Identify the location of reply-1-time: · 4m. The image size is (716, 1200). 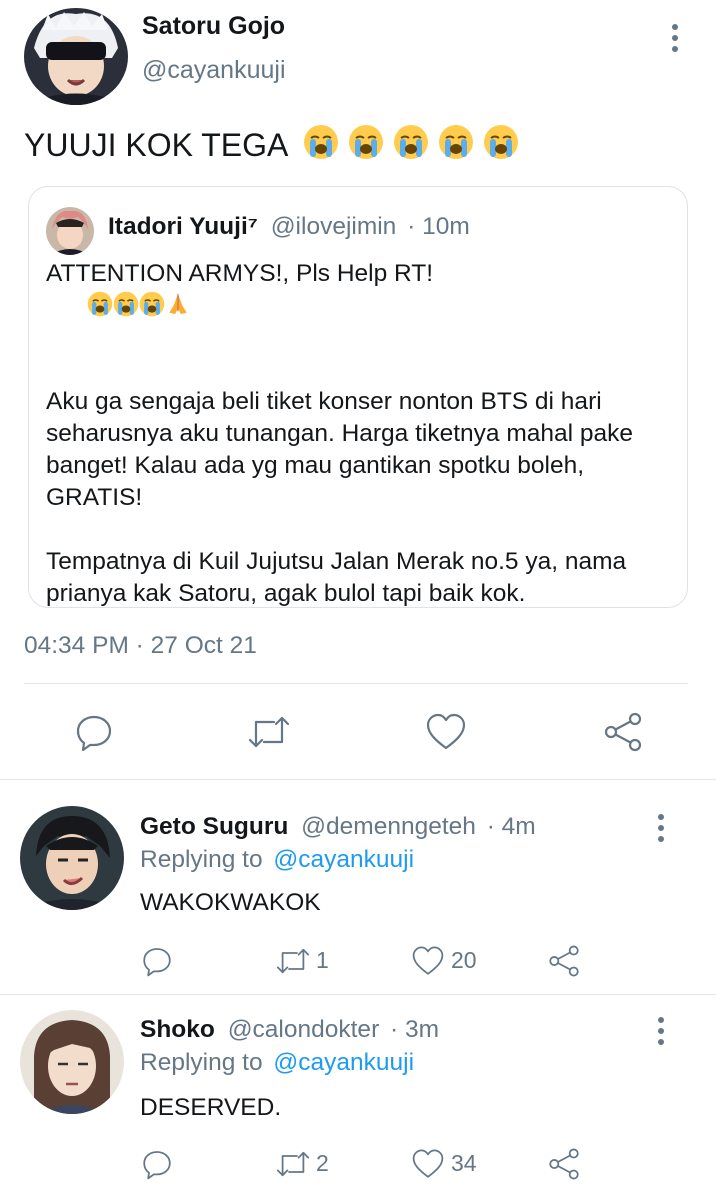
(511, 826).